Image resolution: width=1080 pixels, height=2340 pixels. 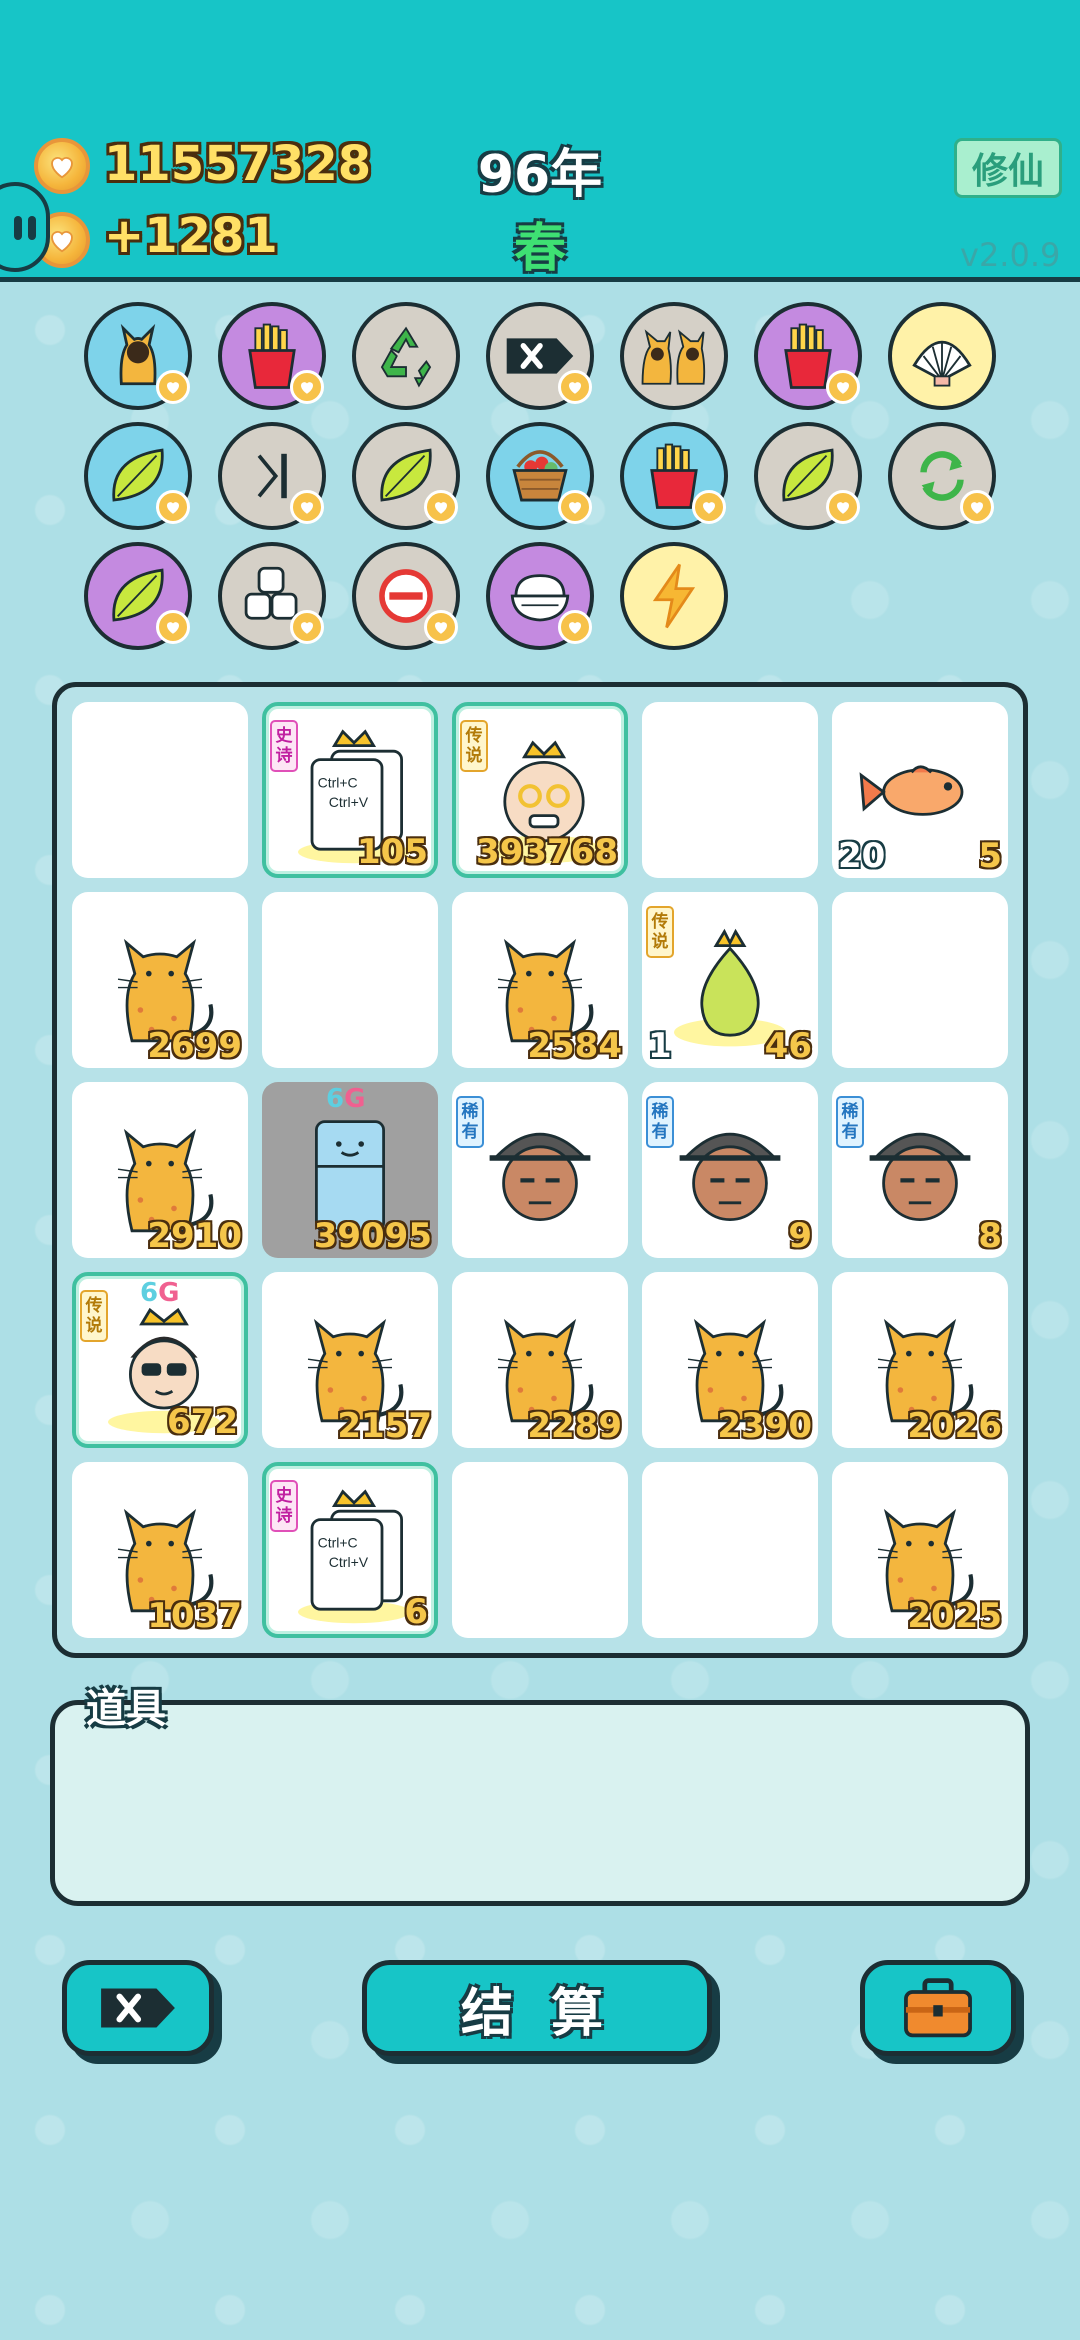 I want to click on slot-cell: 传说 1 46, so click(x=730, y=980).